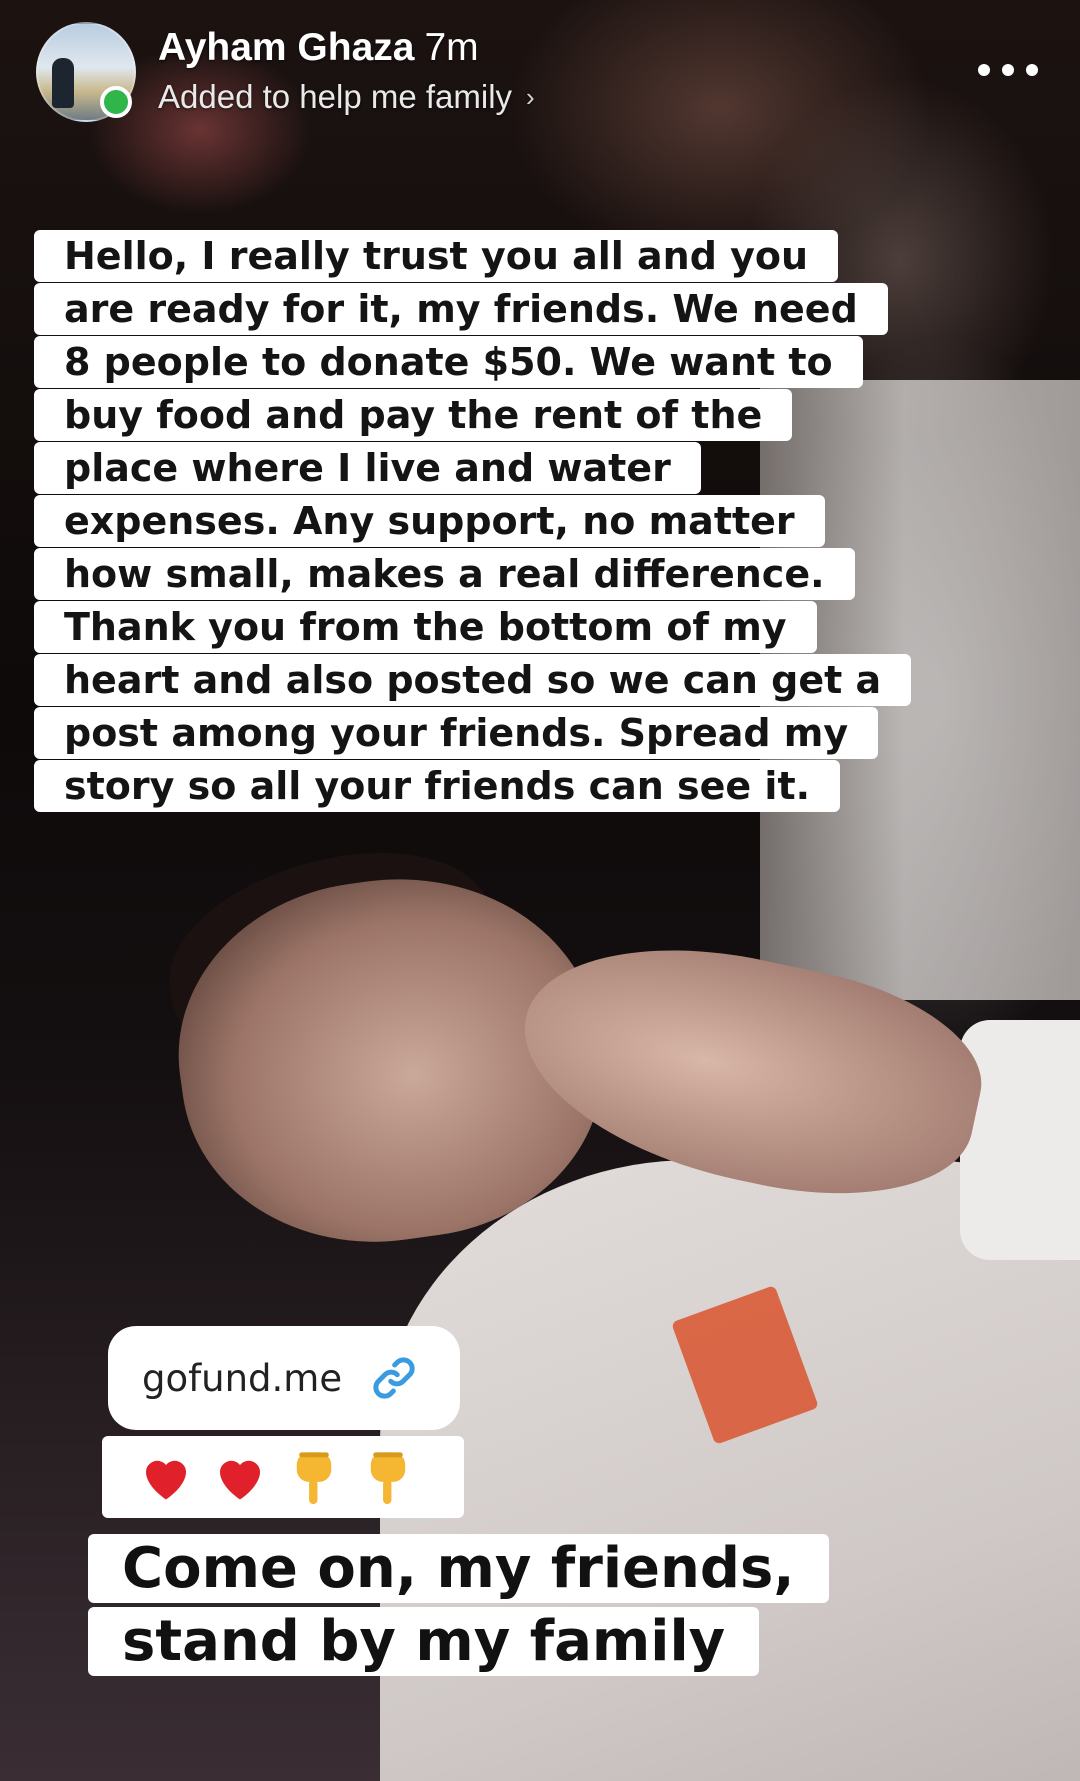 This screenshot has width=1080, height=1781. Describe the element at coordinates (286, 47) in the screenshot. I see `author-name: Ayham Ghaza` at that location.